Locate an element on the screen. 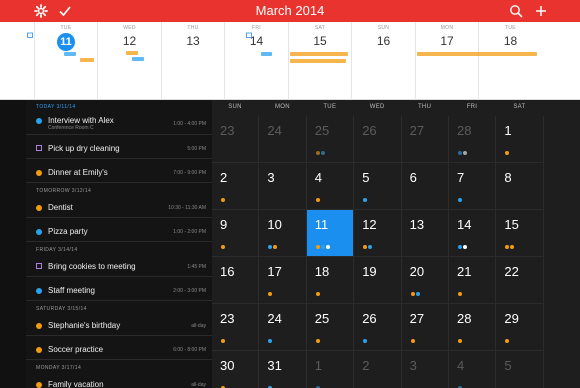  day-cell: 7 is located at coordinates (473, 186).